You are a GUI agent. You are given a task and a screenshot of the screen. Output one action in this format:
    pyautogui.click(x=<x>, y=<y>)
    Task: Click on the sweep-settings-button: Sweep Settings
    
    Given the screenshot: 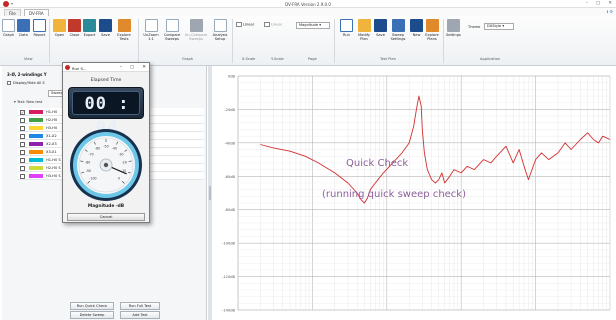 What is the action you would take?
    pyautogui.click(x=398, y=30)
    